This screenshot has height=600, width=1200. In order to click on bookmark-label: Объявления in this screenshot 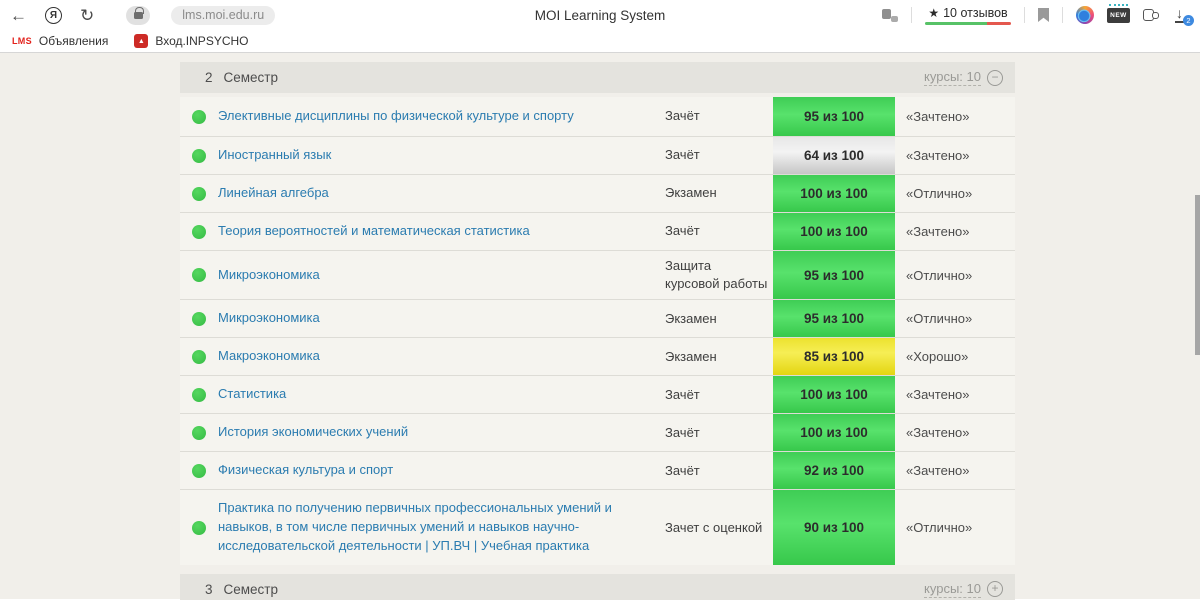, I will do `click(73, 41)`.